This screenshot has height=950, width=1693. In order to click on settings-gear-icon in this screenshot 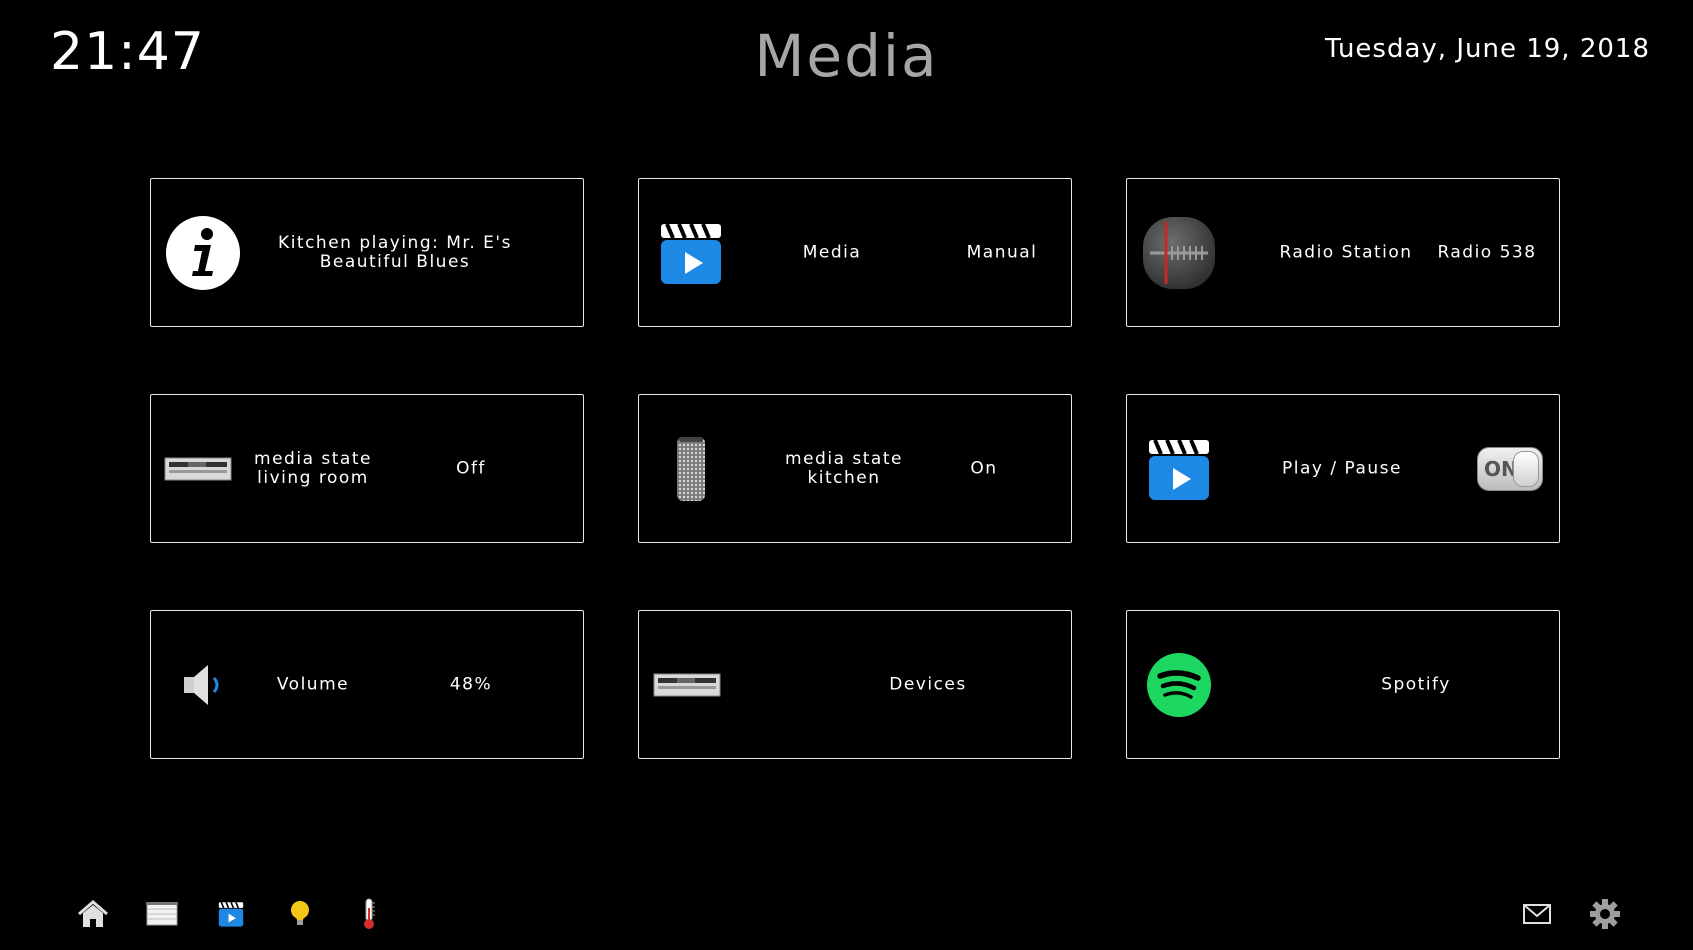, I will do `click(1605, 914)`.